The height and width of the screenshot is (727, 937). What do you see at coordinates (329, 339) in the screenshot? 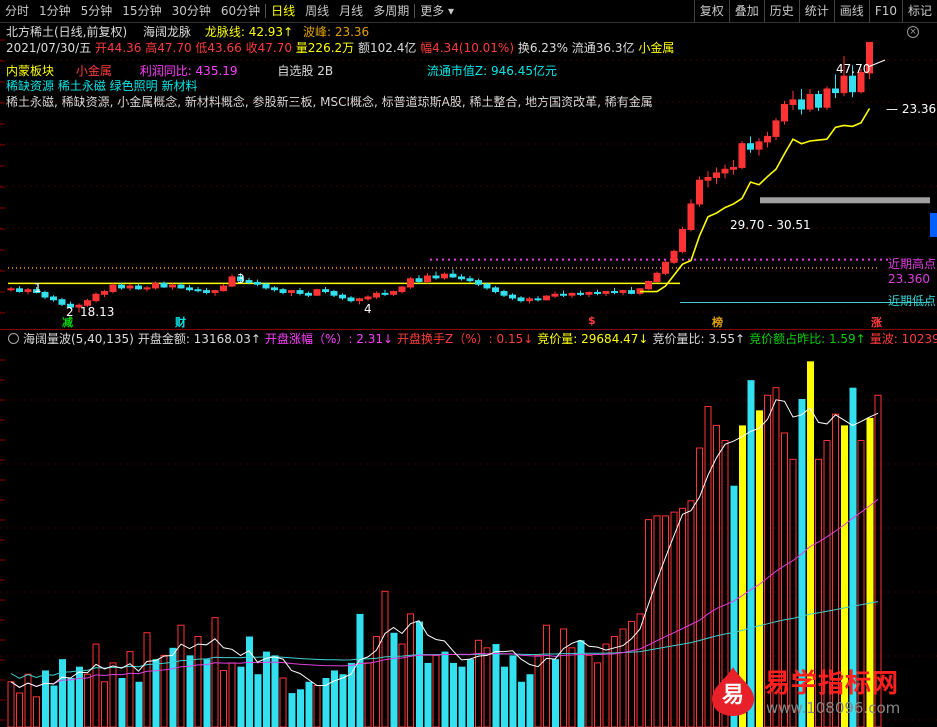
I see `open-pct: 开盘涨幅（%）: 2.31↓` at bounding box center [329, 339].